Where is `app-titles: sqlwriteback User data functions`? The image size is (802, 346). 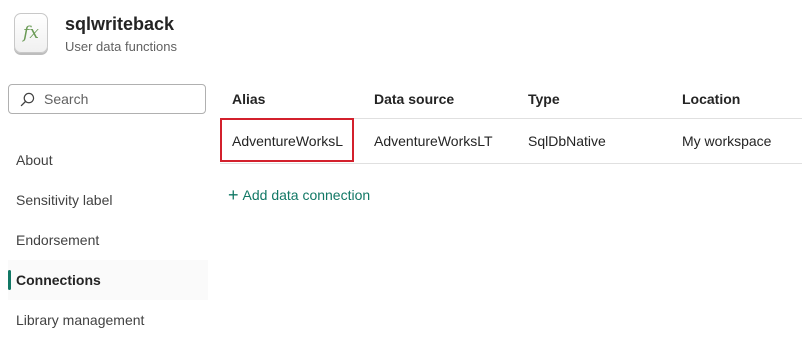
app-titles: sqlwriteback User data functions is located at coordinates (121, 33).